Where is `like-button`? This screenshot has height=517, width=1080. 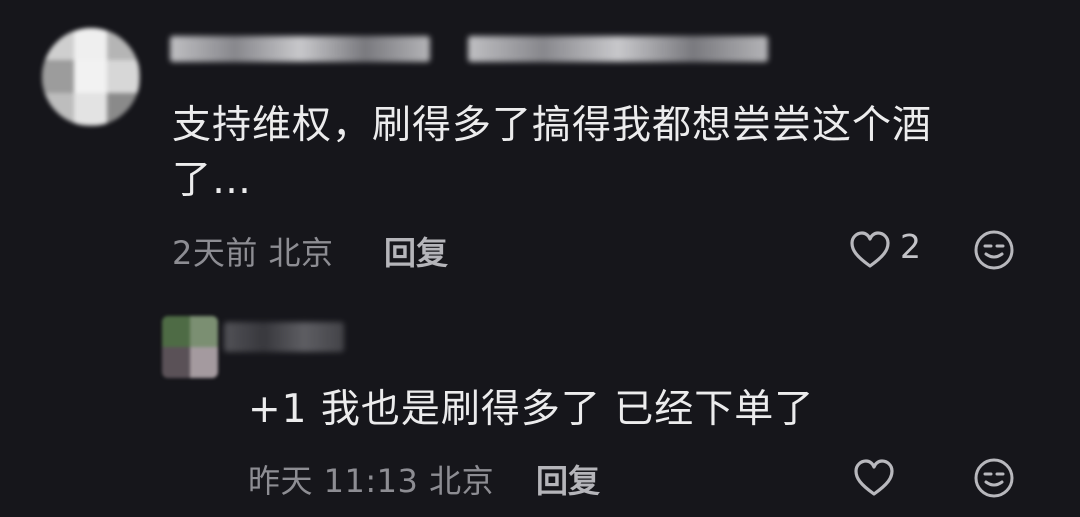
like-button is located at coordinates (870, 250).